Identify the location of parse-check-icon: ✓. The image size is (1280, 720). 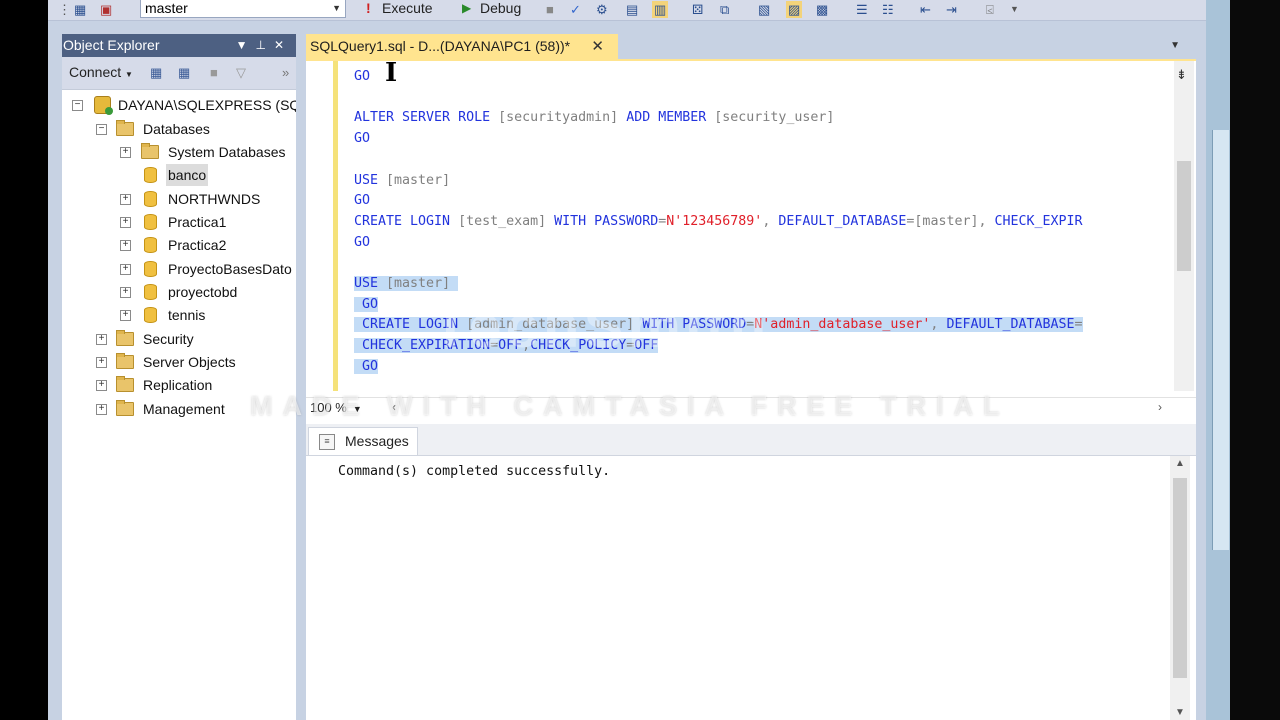
(575, 9).